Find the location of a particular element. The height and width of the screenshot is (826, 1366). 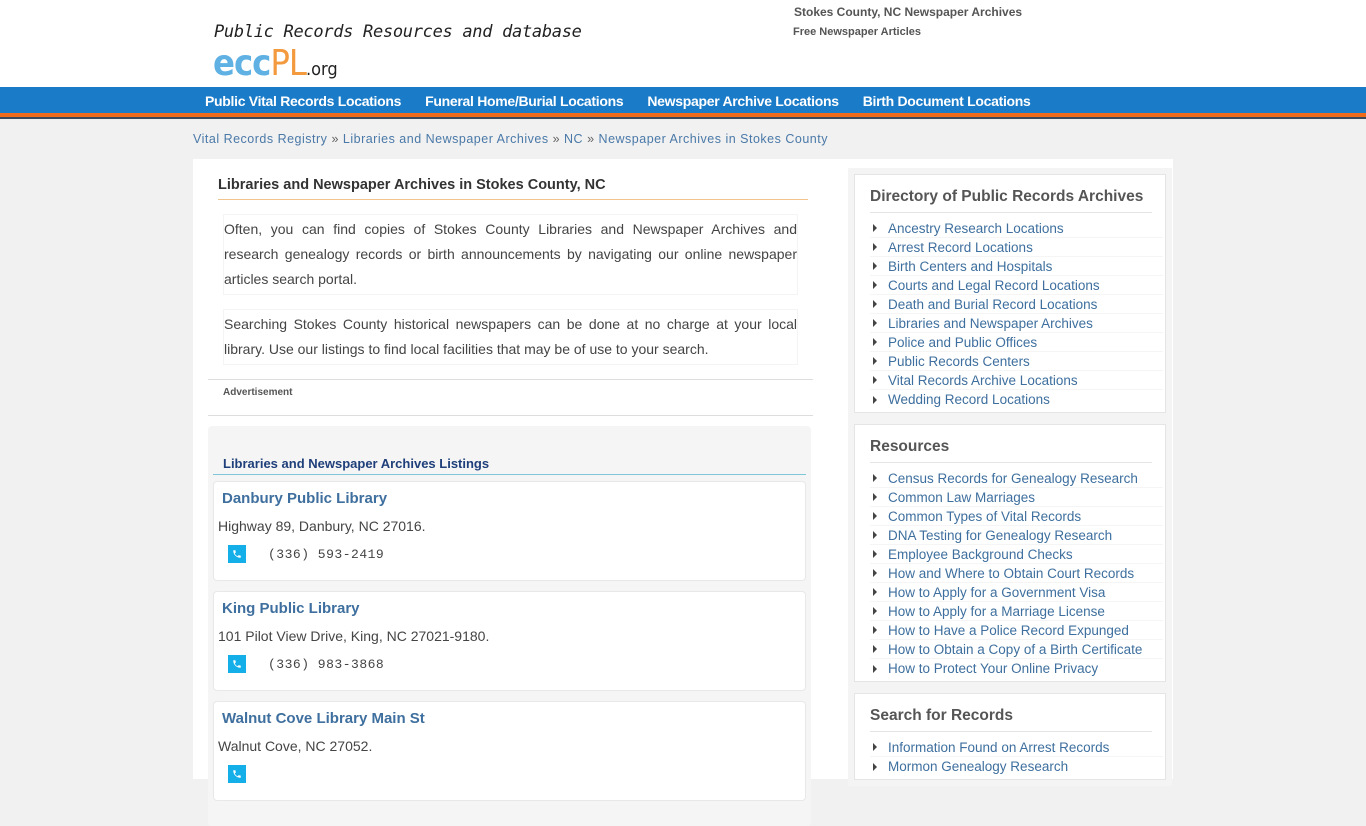

breadcrumb-vital-records-registry: Vital Records Registry is located at coordinates (260, 139).